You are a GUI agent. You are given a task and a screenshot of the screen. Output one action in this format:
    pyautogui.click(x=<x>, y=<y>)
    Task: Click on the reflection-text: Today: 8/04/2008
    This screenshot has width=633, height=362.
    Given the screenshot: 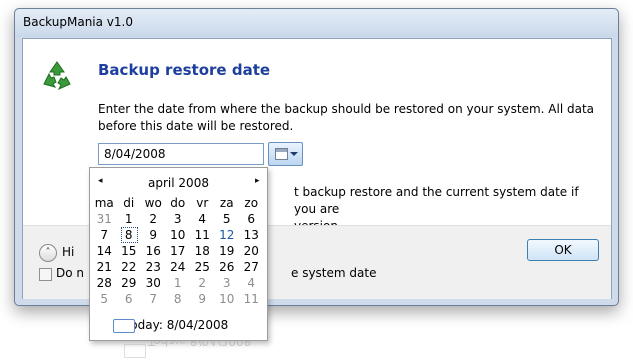 What is the action you would take?
    pyautogui.click(x=200, y=344)
    